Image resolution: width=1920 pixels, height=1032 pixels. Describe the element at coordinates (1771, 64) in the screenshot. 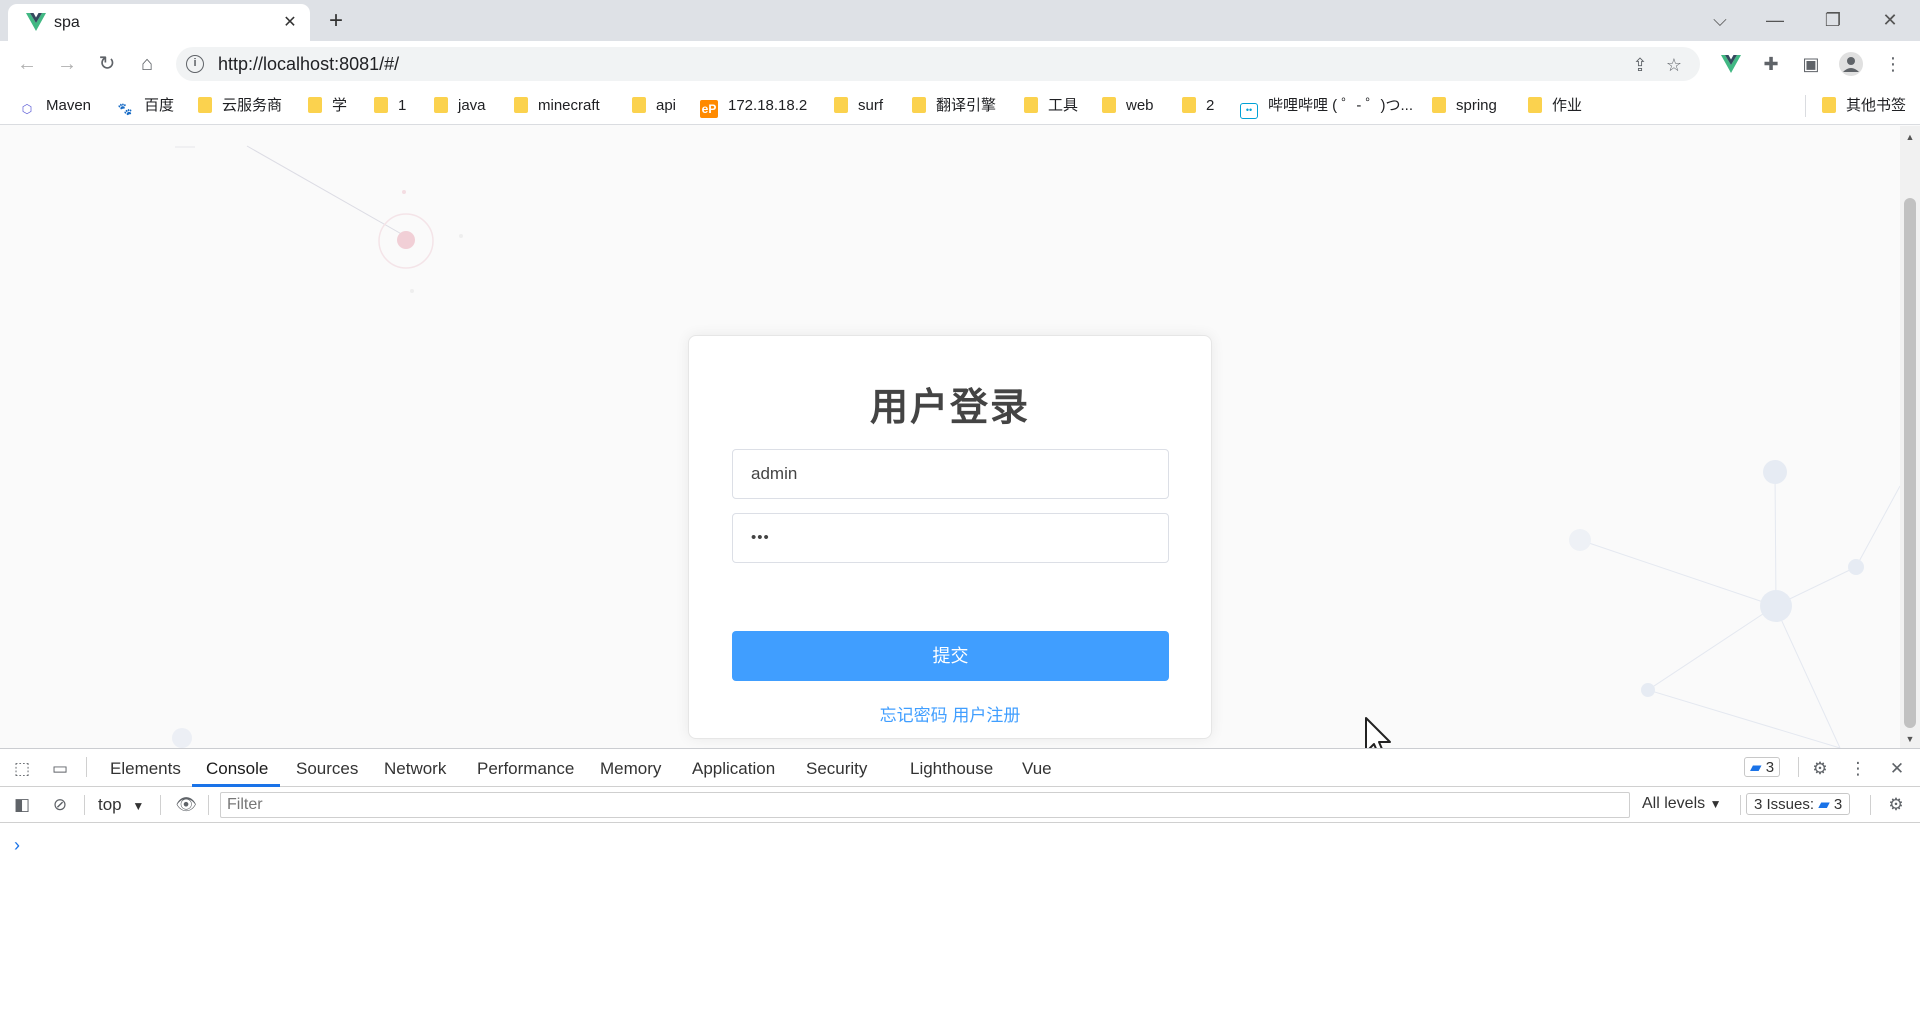

I see `extensions-puzzle-icon: ✚` at that location.